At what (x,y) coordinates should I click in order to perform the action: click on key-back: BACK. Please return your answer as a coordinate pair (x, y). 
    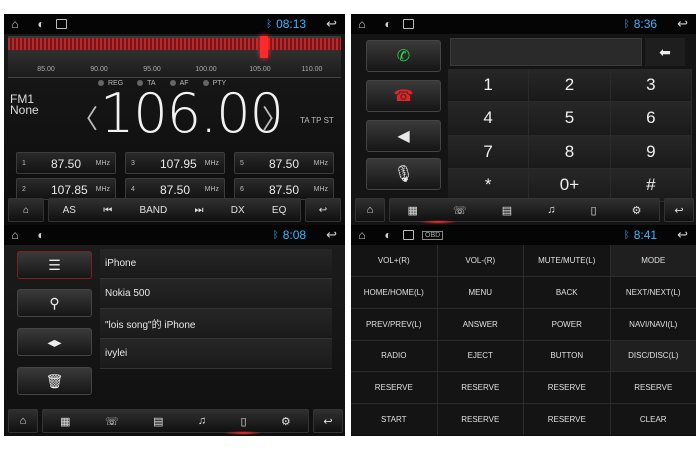
    Looking at the image, I should click on (567, 292).